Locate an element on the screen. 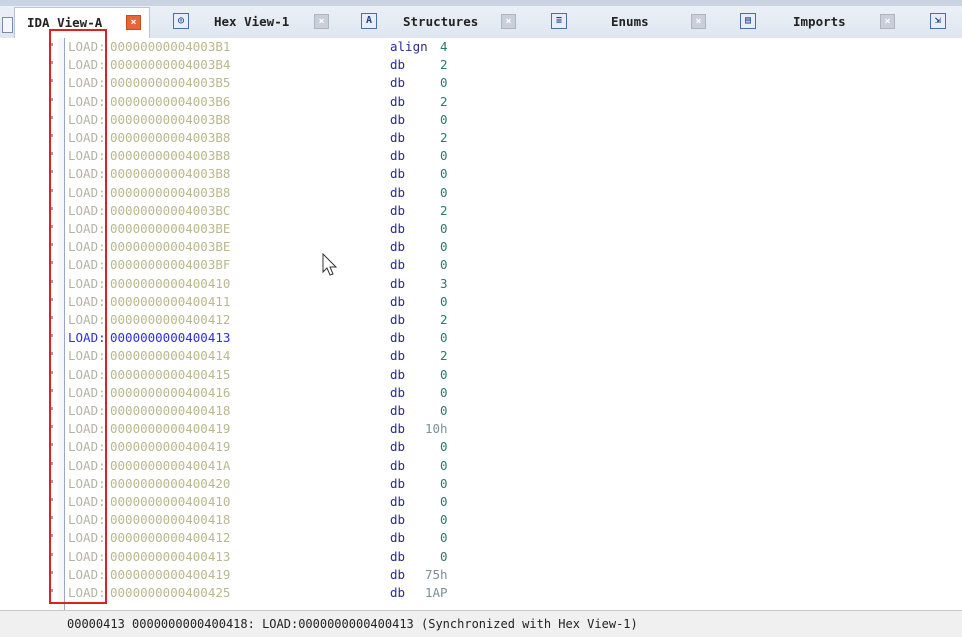  address: 0000000000400425 is located at coordinates (170, 593).